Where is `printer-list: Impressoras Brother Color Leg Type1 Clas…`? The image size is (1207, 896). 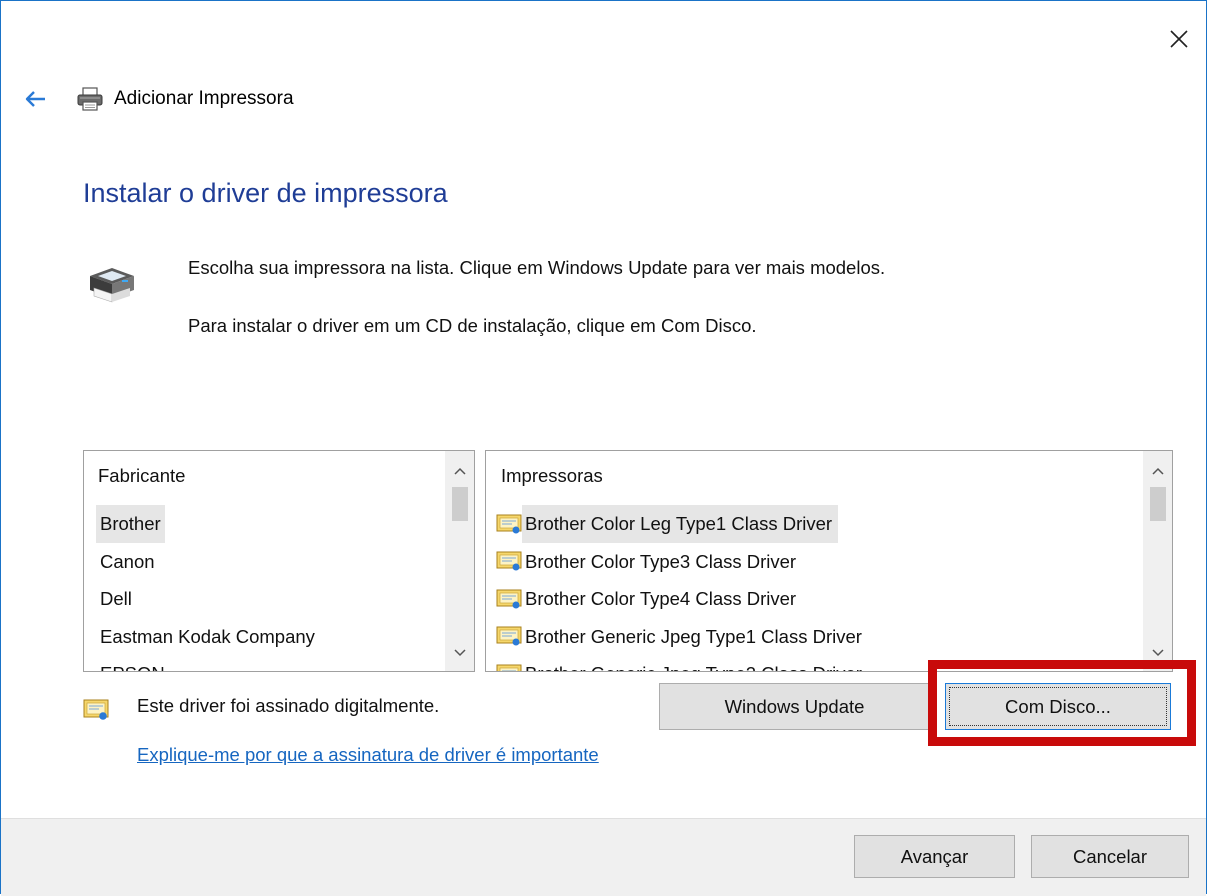
printer-list: Impressoras Brother Color Leg Type1 Clas… is located at coordinates (829, 561).